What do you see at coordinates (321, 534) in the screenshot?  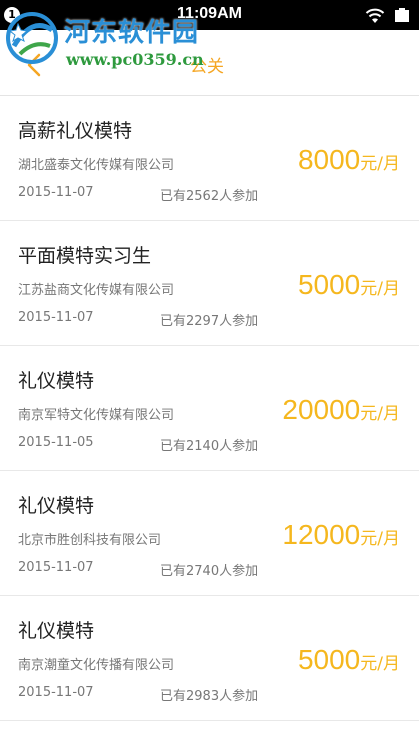 I see `salary-amount: 12000` at bounding box center [321, 534].